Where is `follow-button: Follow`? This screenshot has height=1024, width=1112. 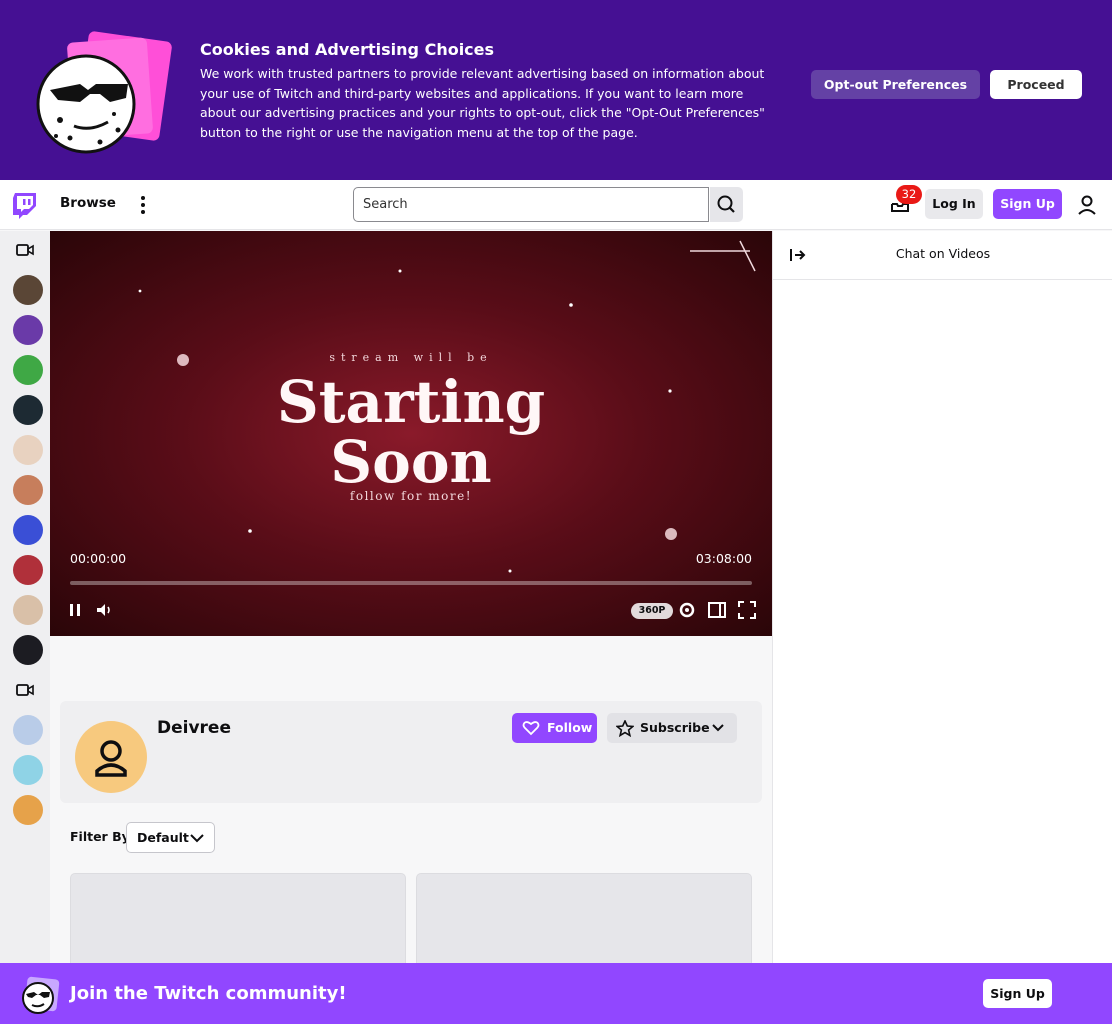
follow-button: Follow is located at coordinates (554, 728).